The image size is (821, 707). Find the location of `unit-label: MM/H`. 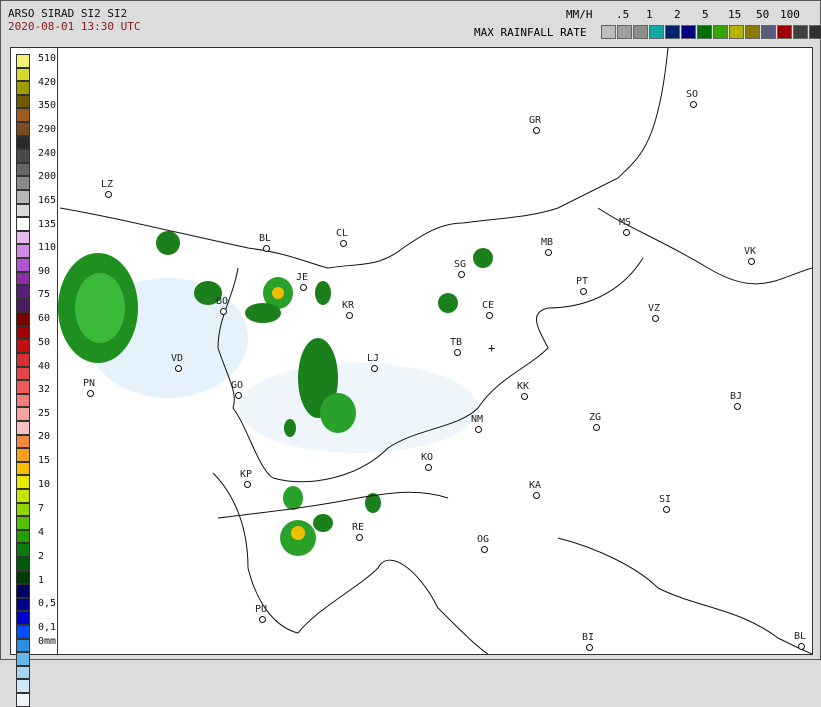

unit-label: MM/H is located at coordinates (579, 14).